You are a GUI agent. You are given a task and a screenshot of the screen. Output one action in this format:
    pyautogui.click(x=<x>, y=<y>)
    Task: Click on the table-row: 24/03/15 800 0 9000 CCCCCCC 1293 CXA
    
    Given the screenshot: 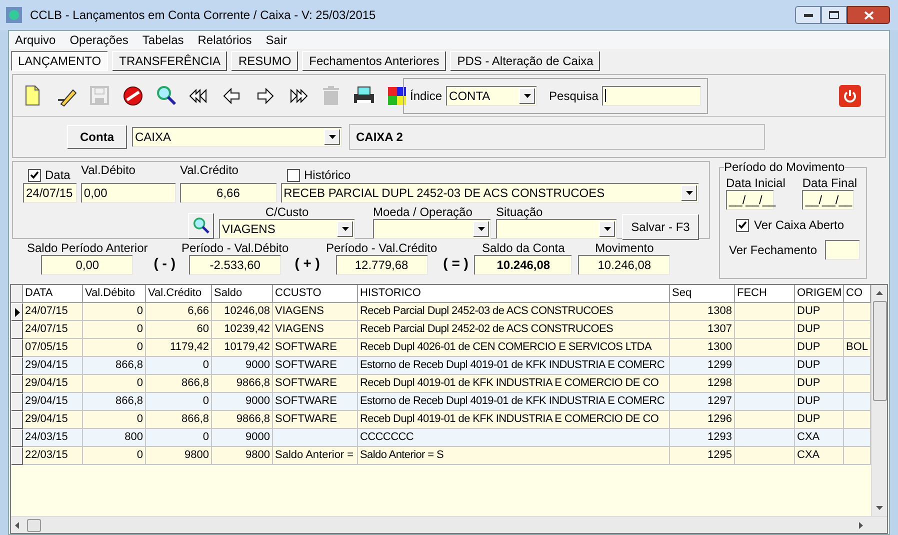 What is the action you would take?
    pyautogui.click(x=441, y=438)
    